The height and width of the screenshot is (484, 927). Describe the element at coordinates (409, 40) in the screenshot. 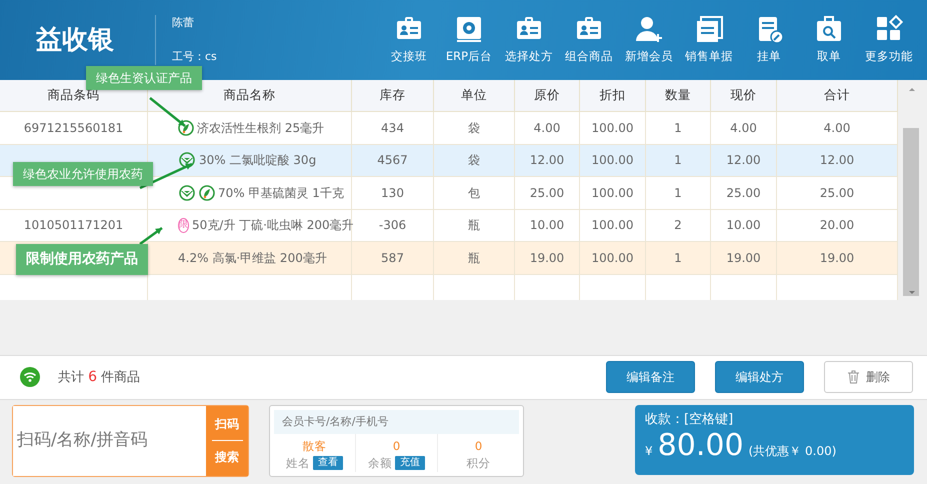

I see `toolbar-button: 交接班` at that location.